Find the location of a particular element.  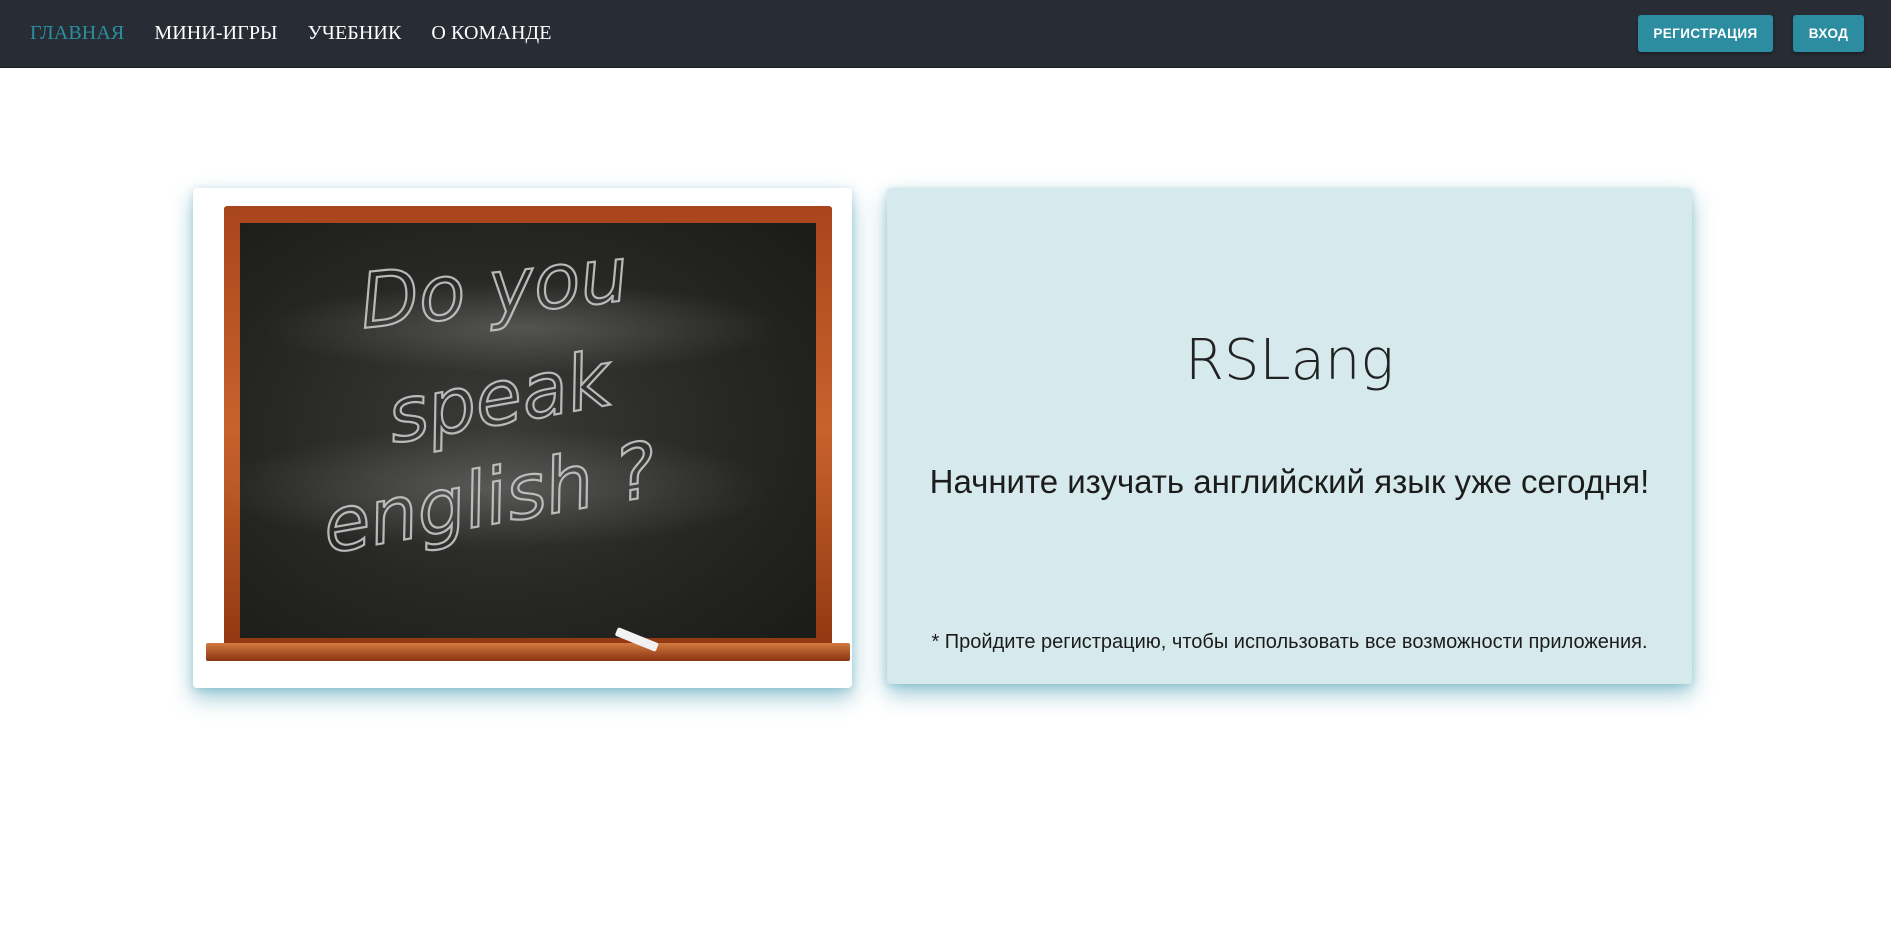

login-button: ВХОД is located at coordinates (1828, 33).